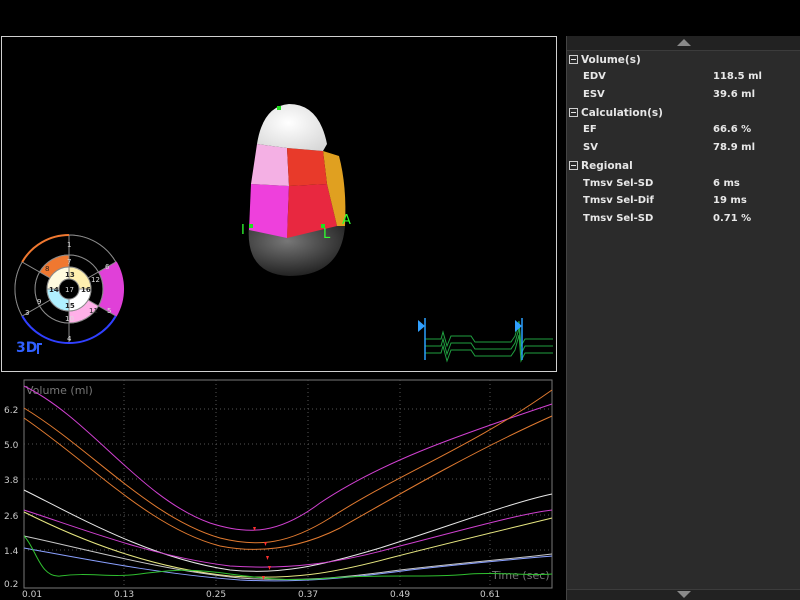 This screenshot has width=800, height=600. What do you see at coordinates (216, 595) in the screenshot?
I see `x-tick: 0.25` at bounding box center [216, 595].